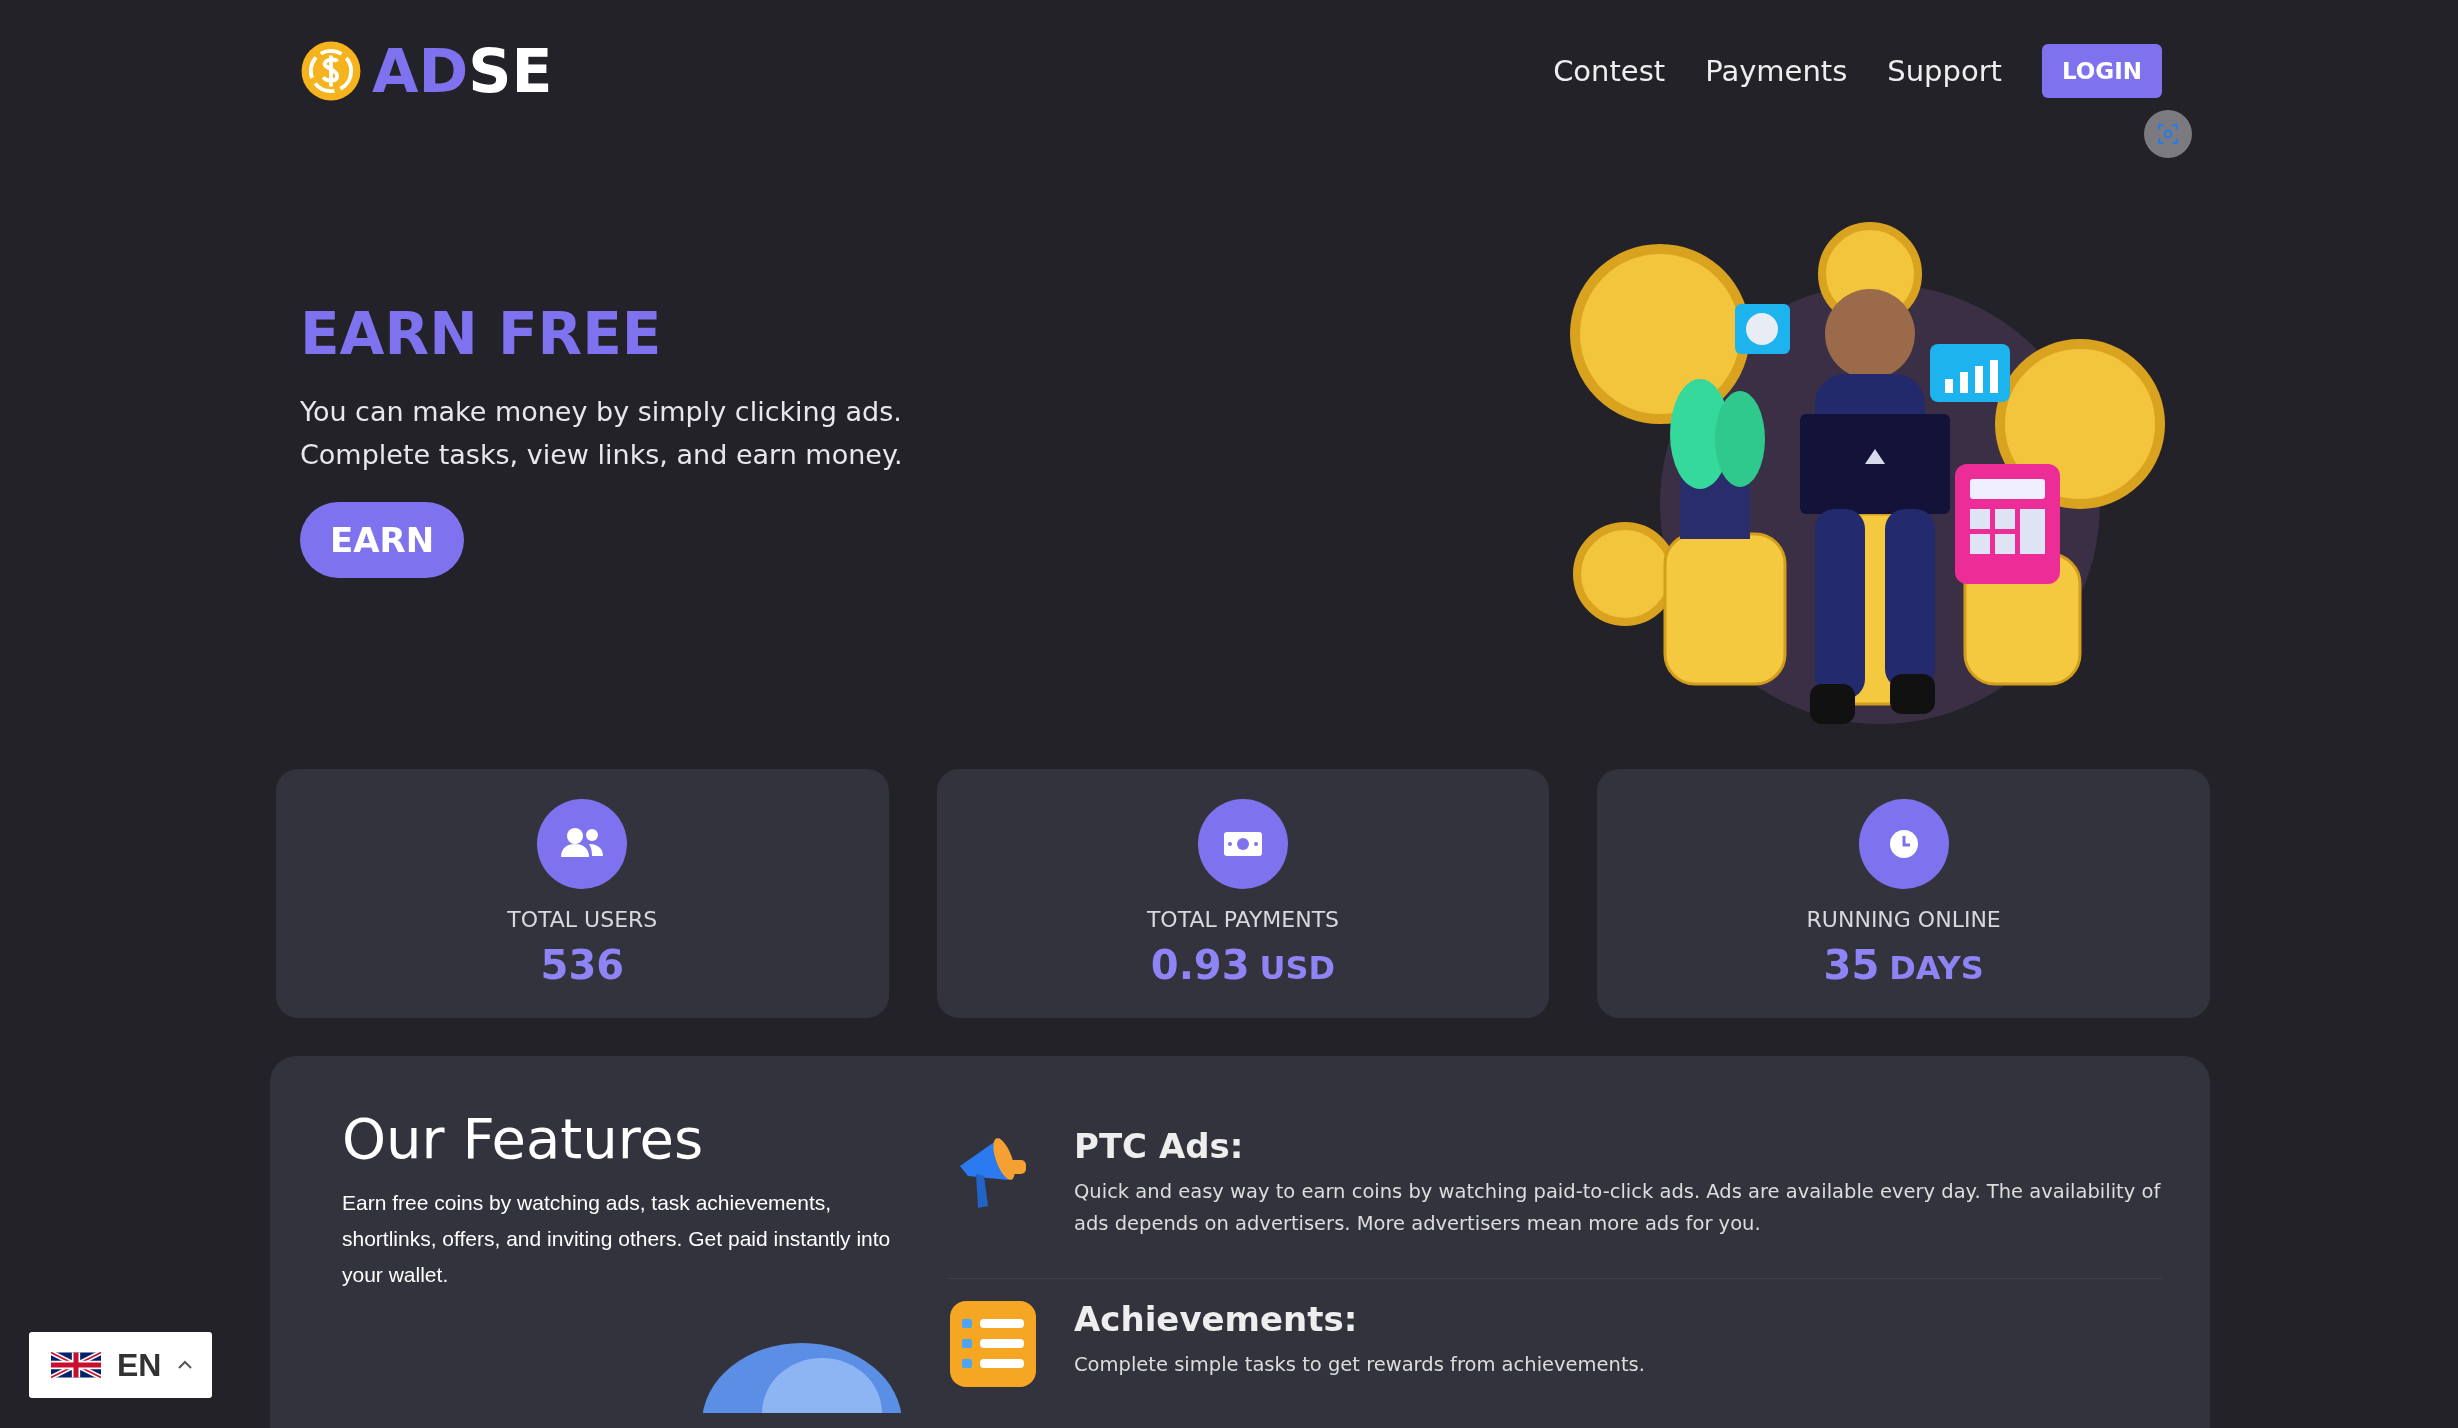  What do you see at coordinates (582, 919) in the screenshot?
I see `stat-label: TOTAL USERS` at bounding box center [582, 919].